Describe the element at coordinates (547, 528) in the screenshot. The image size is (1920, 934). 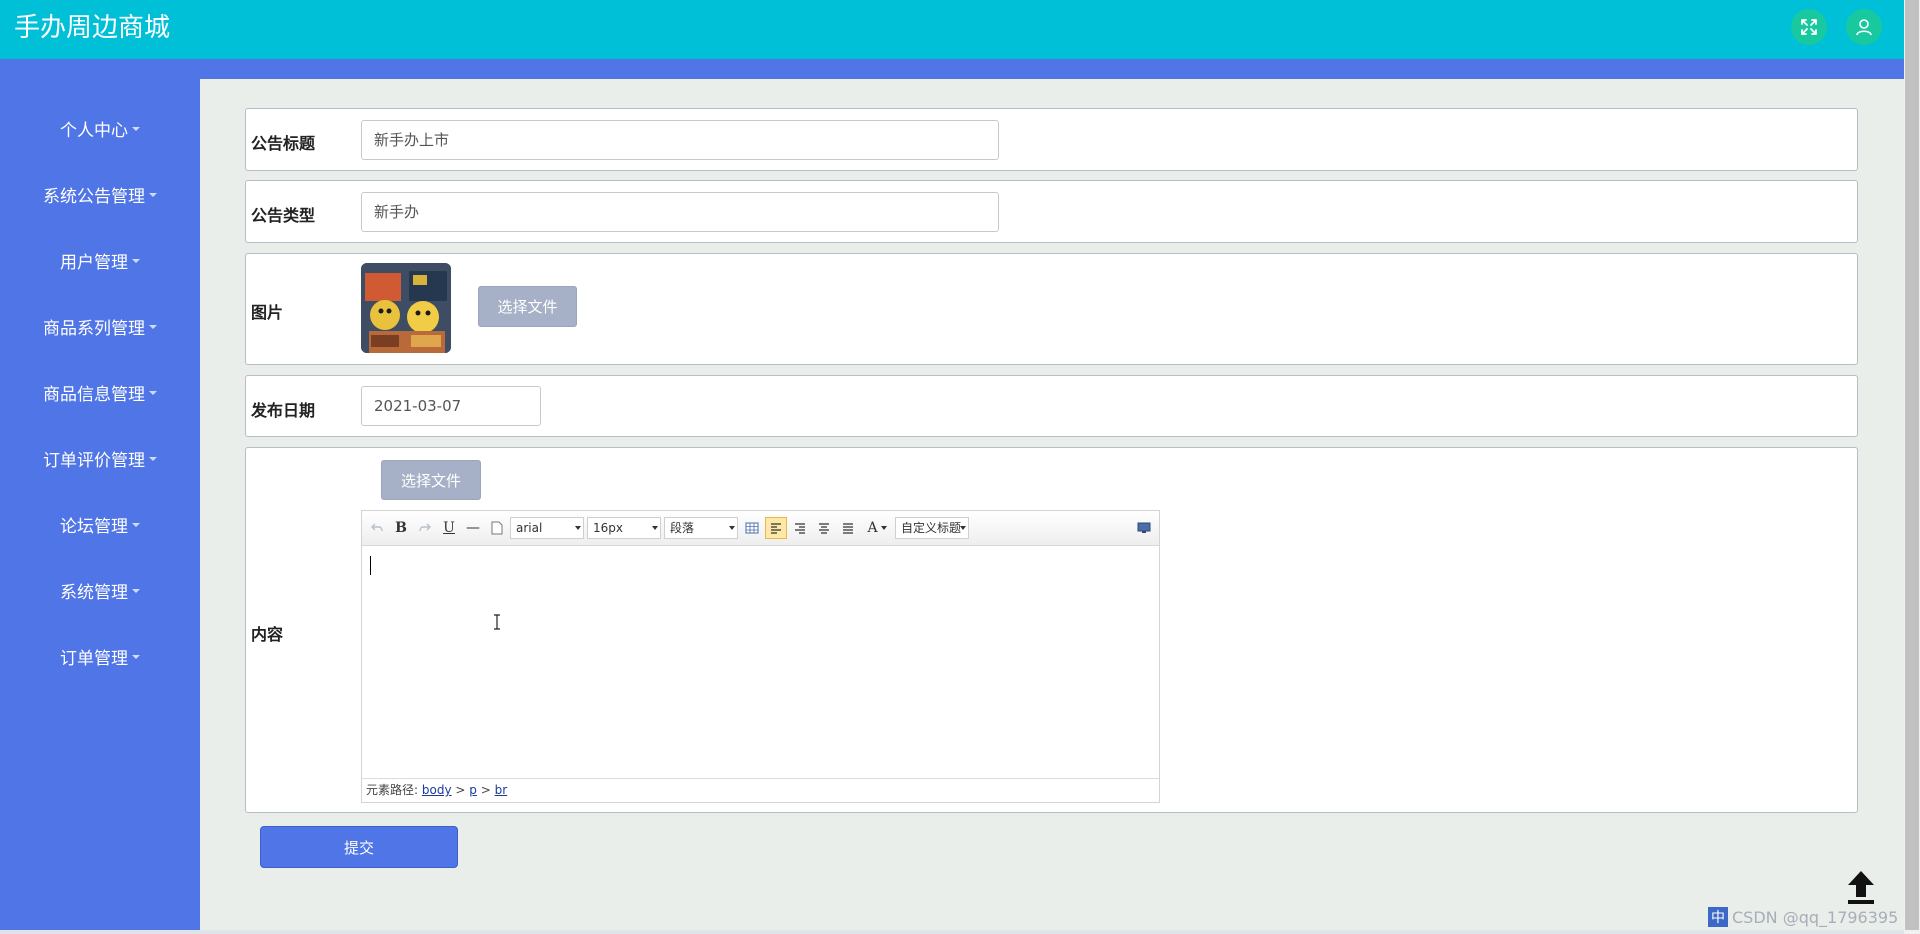
I see `font-family-select: arial` at that location.